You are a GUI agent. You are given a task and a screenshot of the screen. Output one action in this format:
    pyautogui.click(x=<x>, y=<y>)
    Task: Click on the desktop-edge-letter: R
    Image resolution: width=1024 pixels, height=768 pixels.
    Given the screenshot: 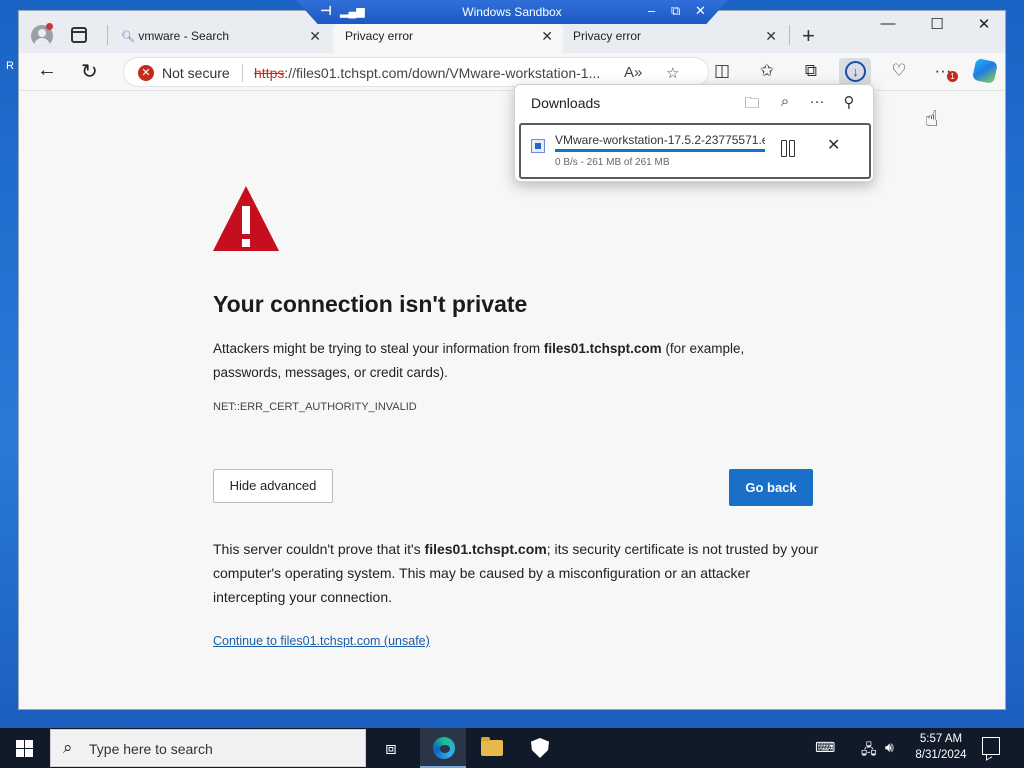 What is the action you would take?
    pyautogui.click(x=10, y=66)
    